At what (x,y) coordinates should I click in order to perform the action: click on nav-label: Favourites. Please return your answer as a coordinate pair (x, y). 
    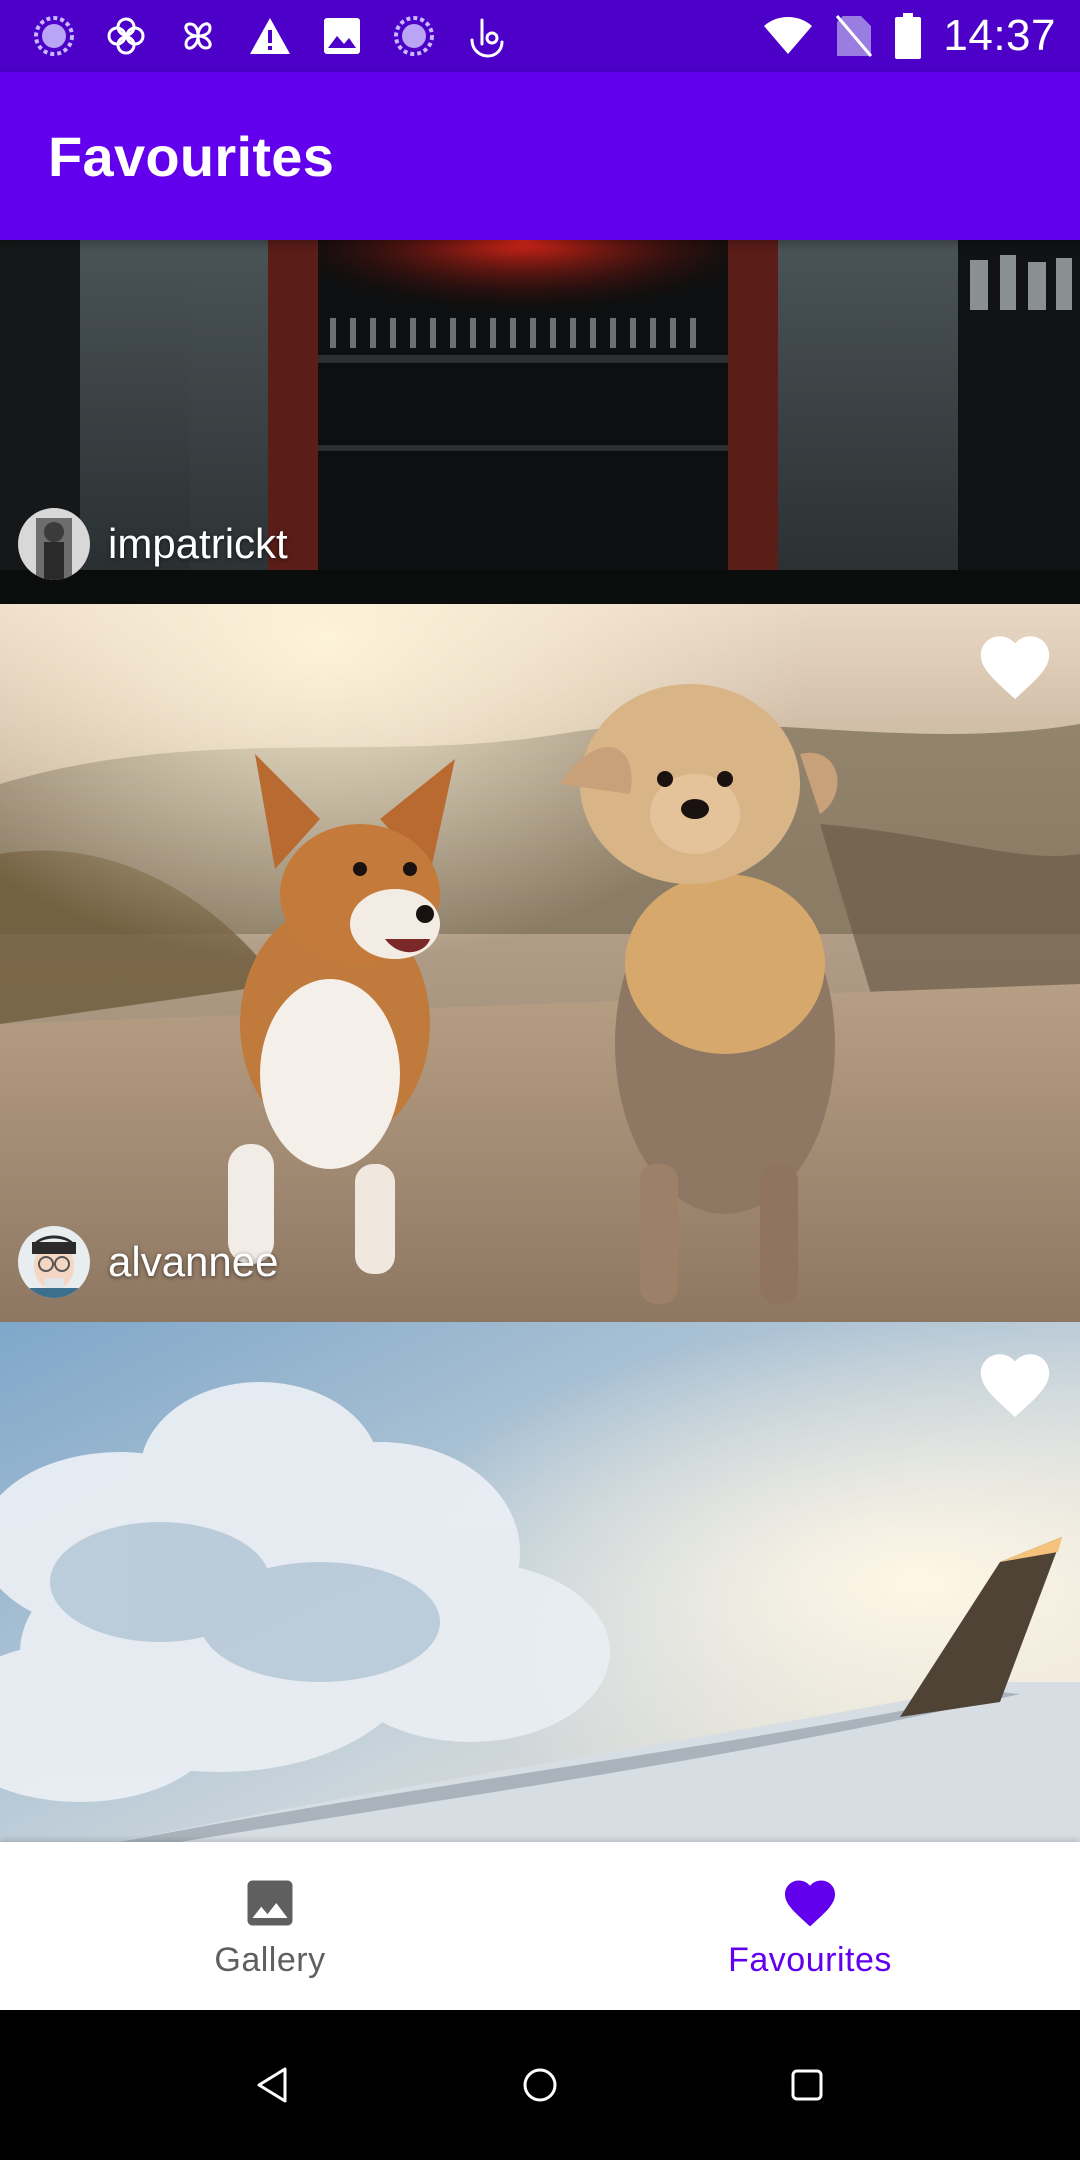
    Looking at the image, I should click on (810, 1959).